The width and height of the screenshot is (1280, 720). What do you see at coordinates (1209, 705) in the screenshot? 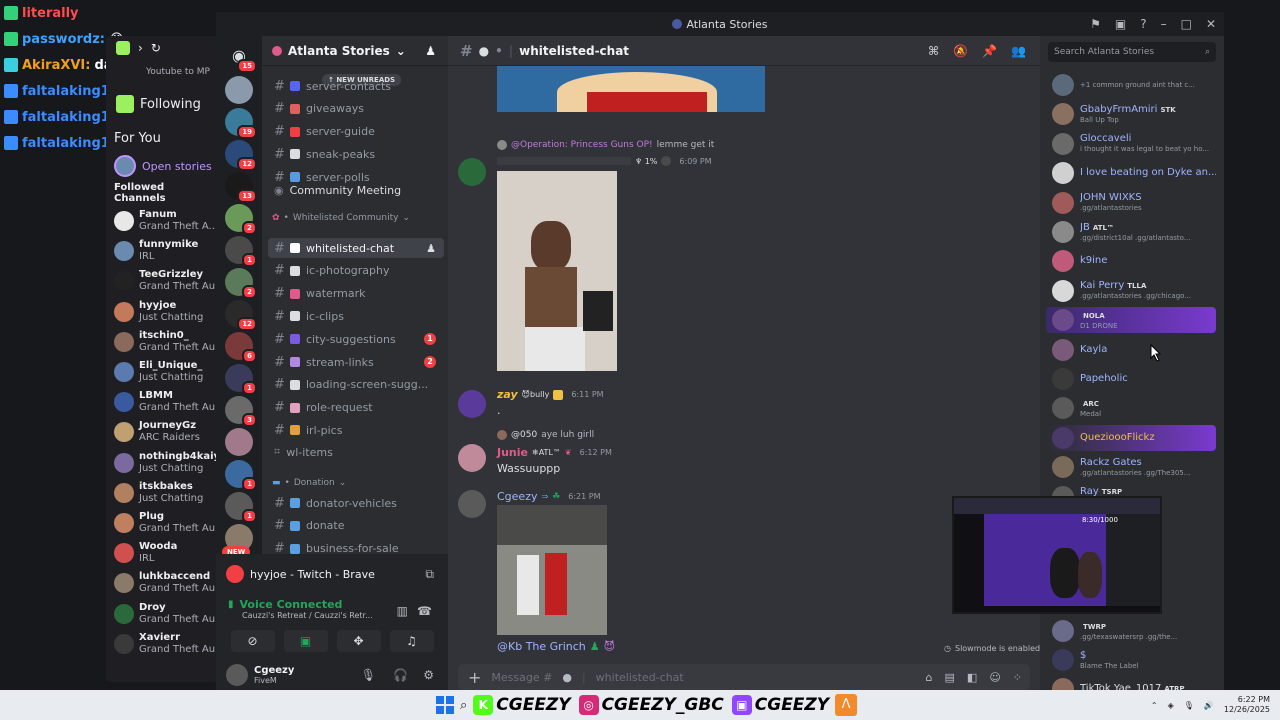
I see `volume-icon: 🔊` at bounding box center [1209, 705].